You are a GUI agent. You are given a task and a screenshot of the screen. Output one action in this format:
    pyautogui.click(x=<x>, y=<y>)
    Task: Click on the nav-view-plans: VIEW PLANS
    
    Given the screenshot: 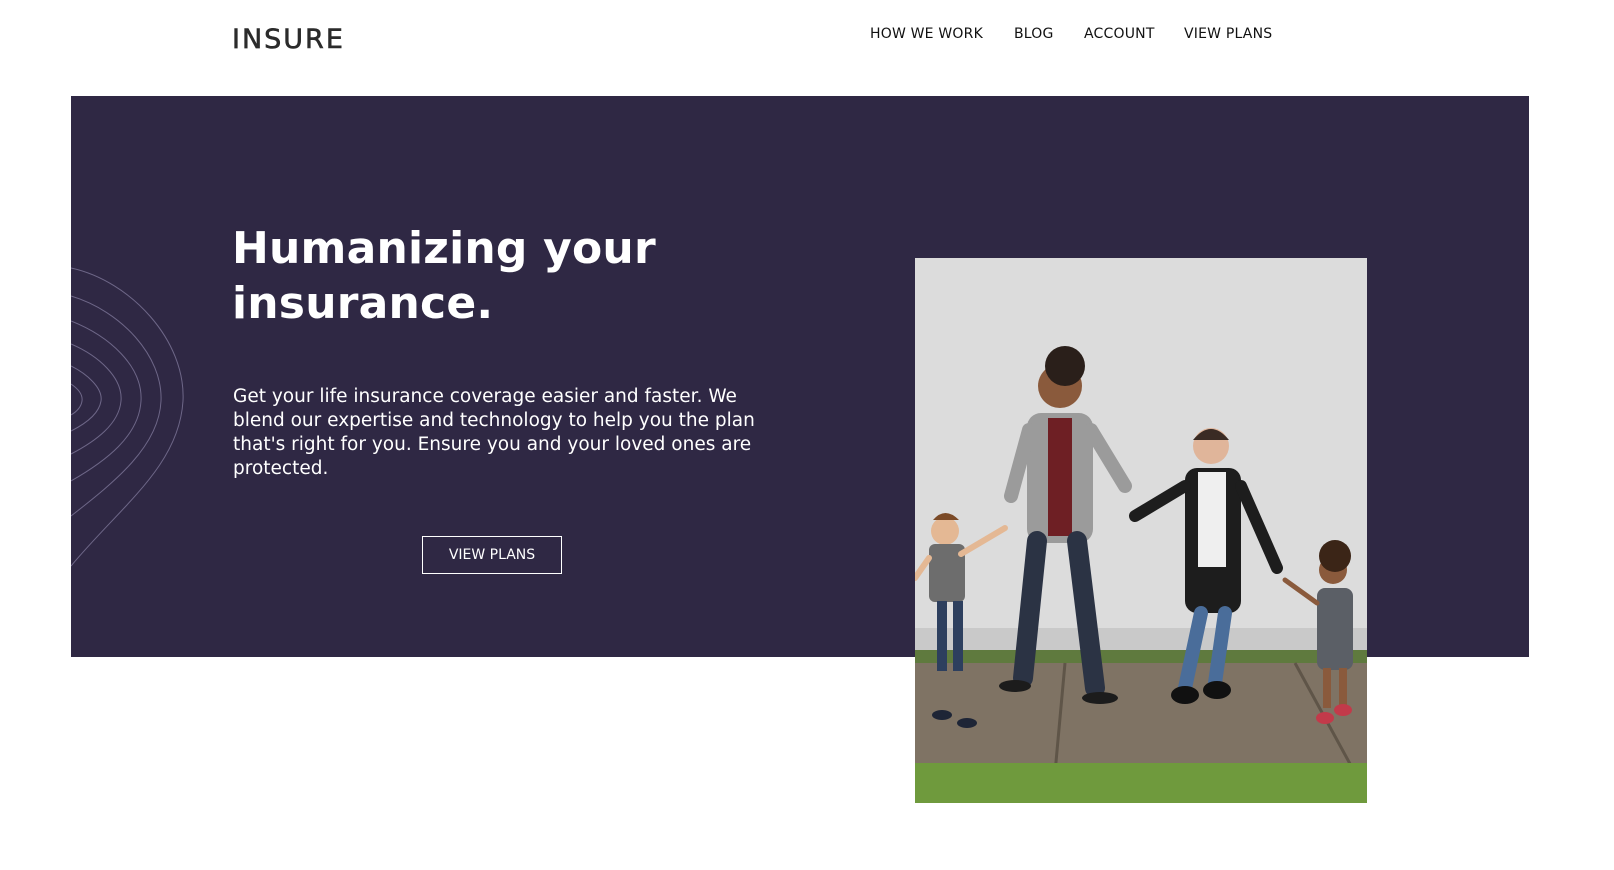 What is the action you would take?
    pyautogui.click(x=1228, y=34)
    